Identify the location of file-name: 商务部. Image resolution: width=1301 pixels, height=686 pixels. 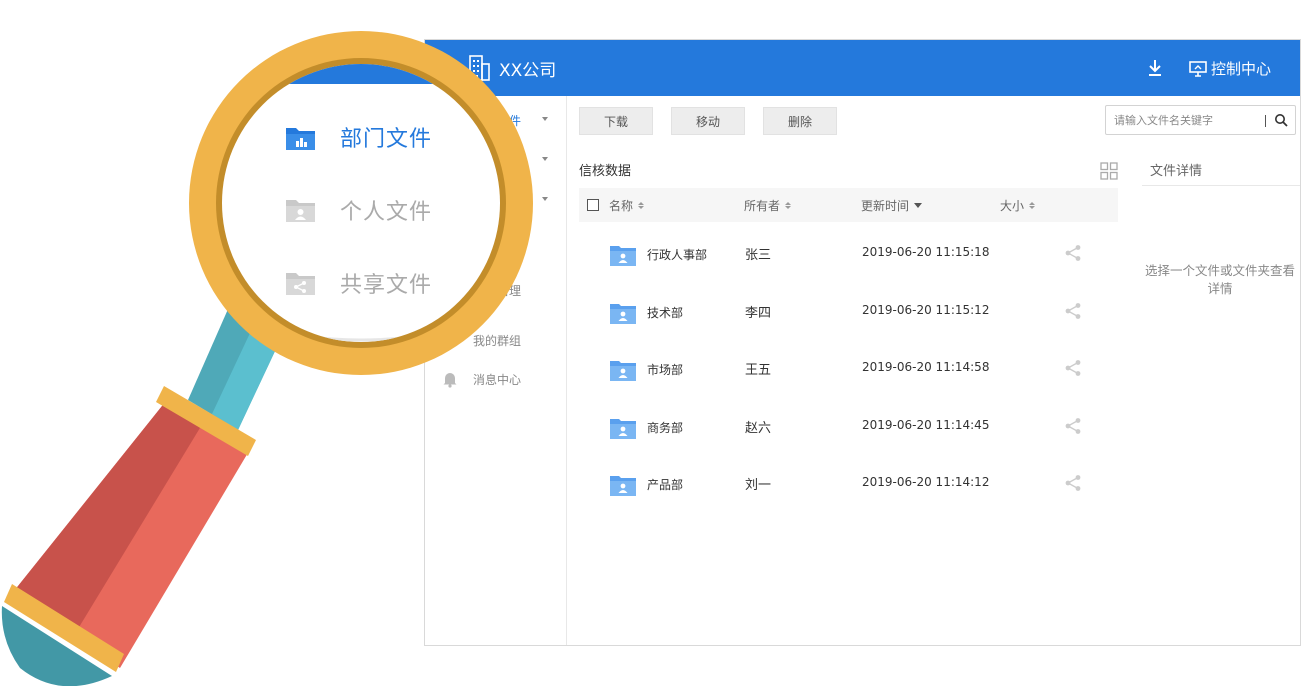
(665, 427).